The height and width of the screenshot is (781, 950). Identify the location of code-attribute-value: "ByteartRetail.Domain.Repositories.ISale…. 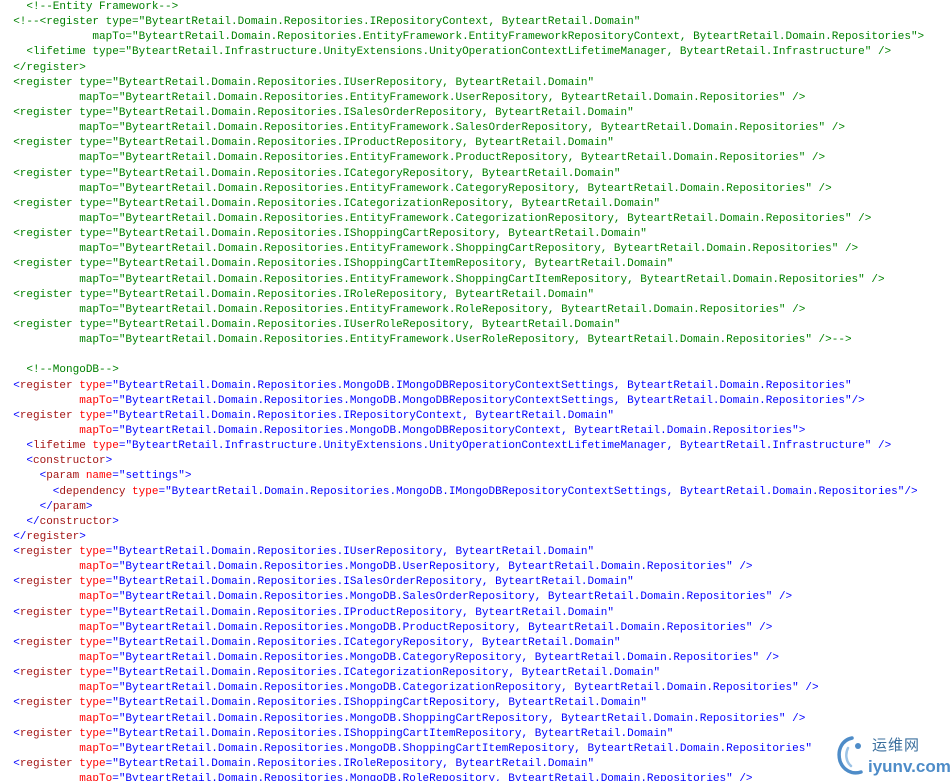
(373, 582).